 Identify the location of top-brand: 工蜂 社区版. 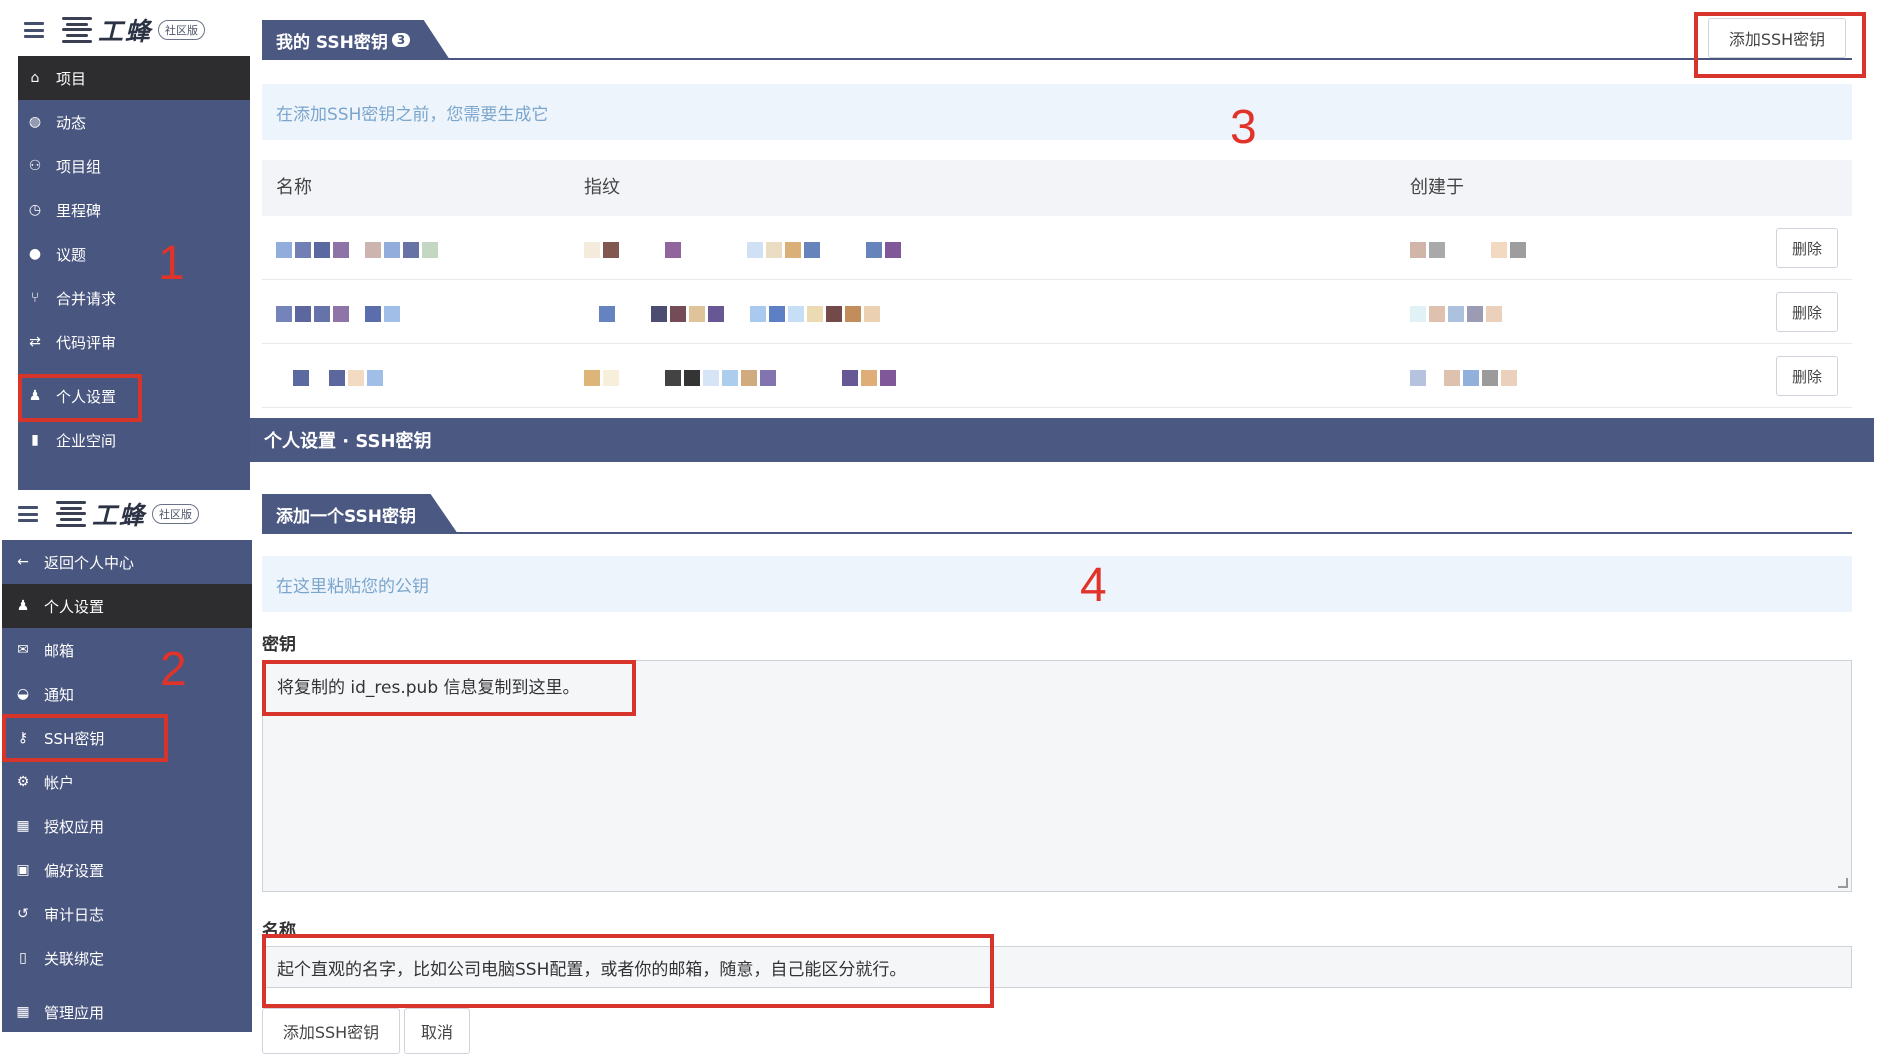
(115, 30).